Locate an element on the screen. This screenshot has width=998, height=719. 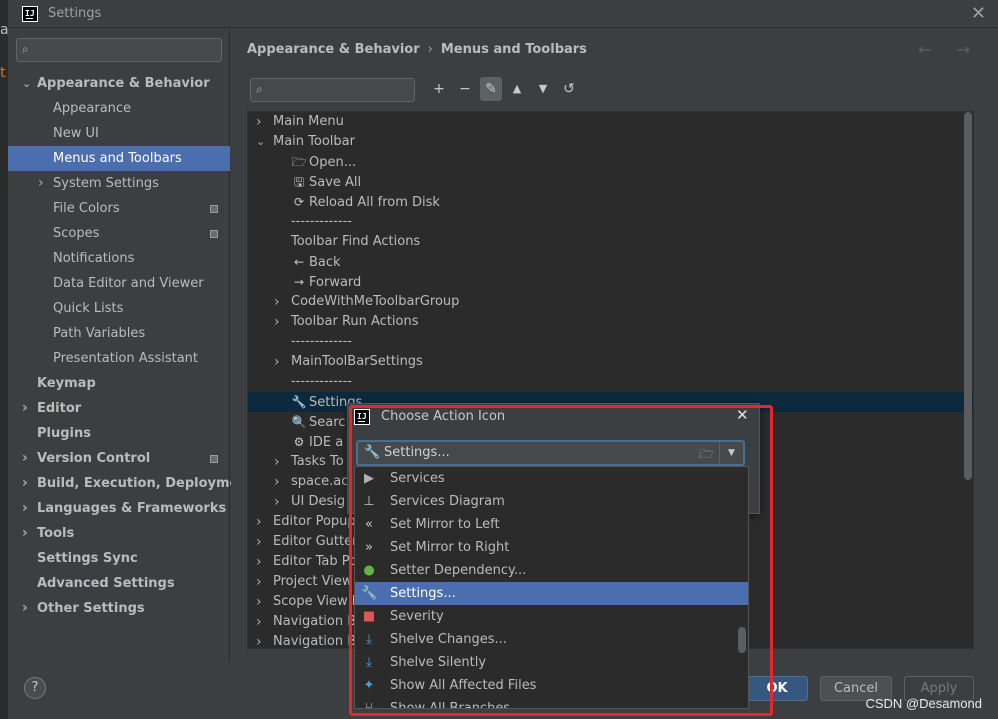
sidebar-item: Menus and Toolbars is located at coordinates (119, 158).